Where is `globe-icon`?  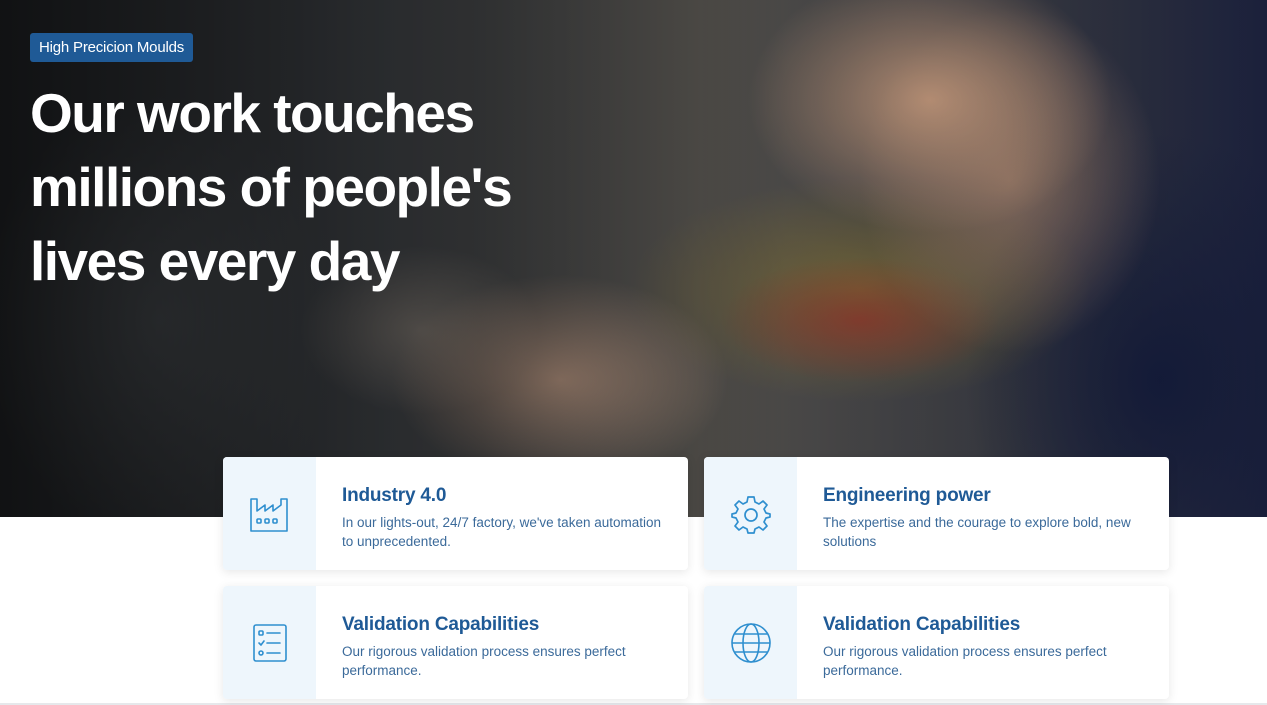 globe-icon is located at coordinates (751, 643).